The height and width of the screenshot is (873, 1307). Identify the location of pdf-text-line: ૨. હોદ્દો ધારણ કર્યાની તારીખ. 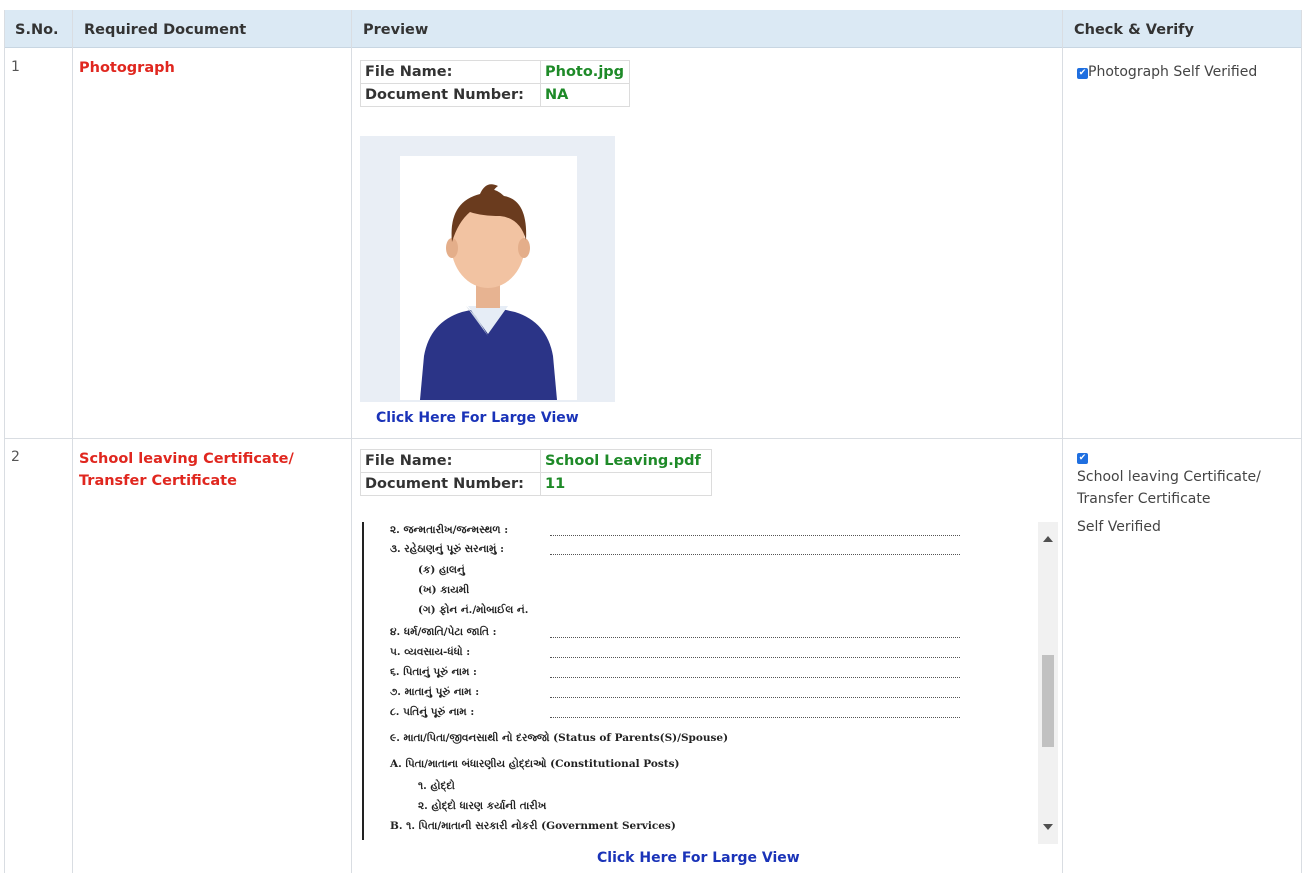
(482, 806).